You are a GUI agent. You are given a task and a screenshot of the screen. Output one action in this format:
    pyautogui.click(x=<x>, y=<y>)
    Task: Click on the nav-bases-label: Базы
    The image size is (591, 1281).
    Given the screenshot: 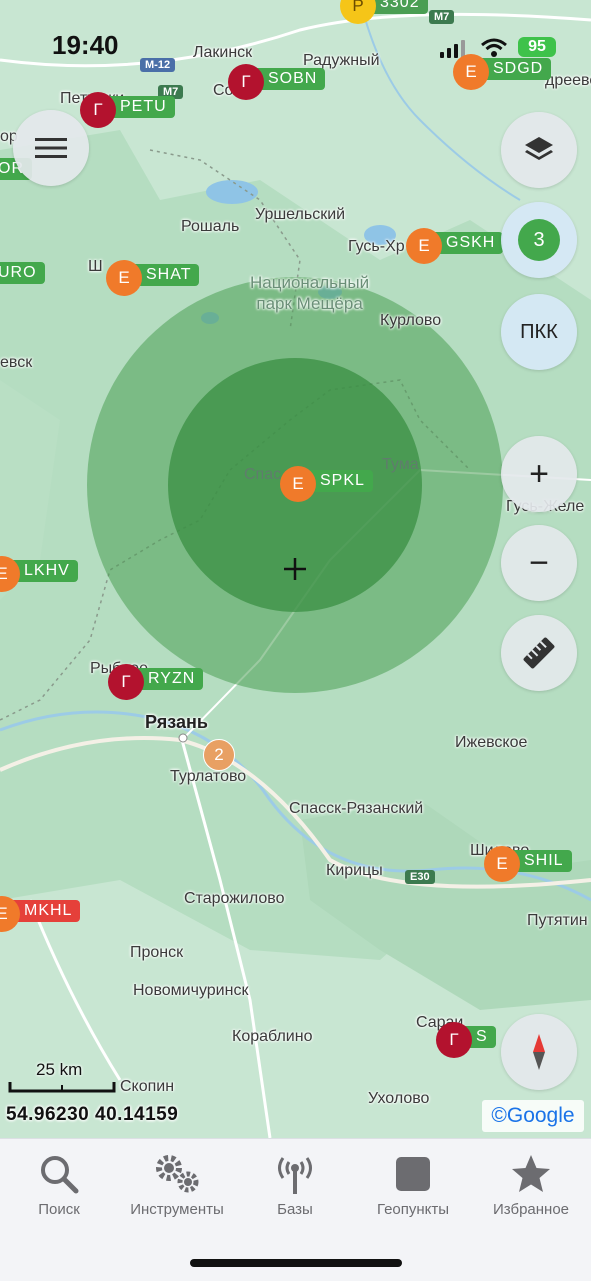 What is the action you would take?
    pyautogui.click(x=295, y=1209)
    